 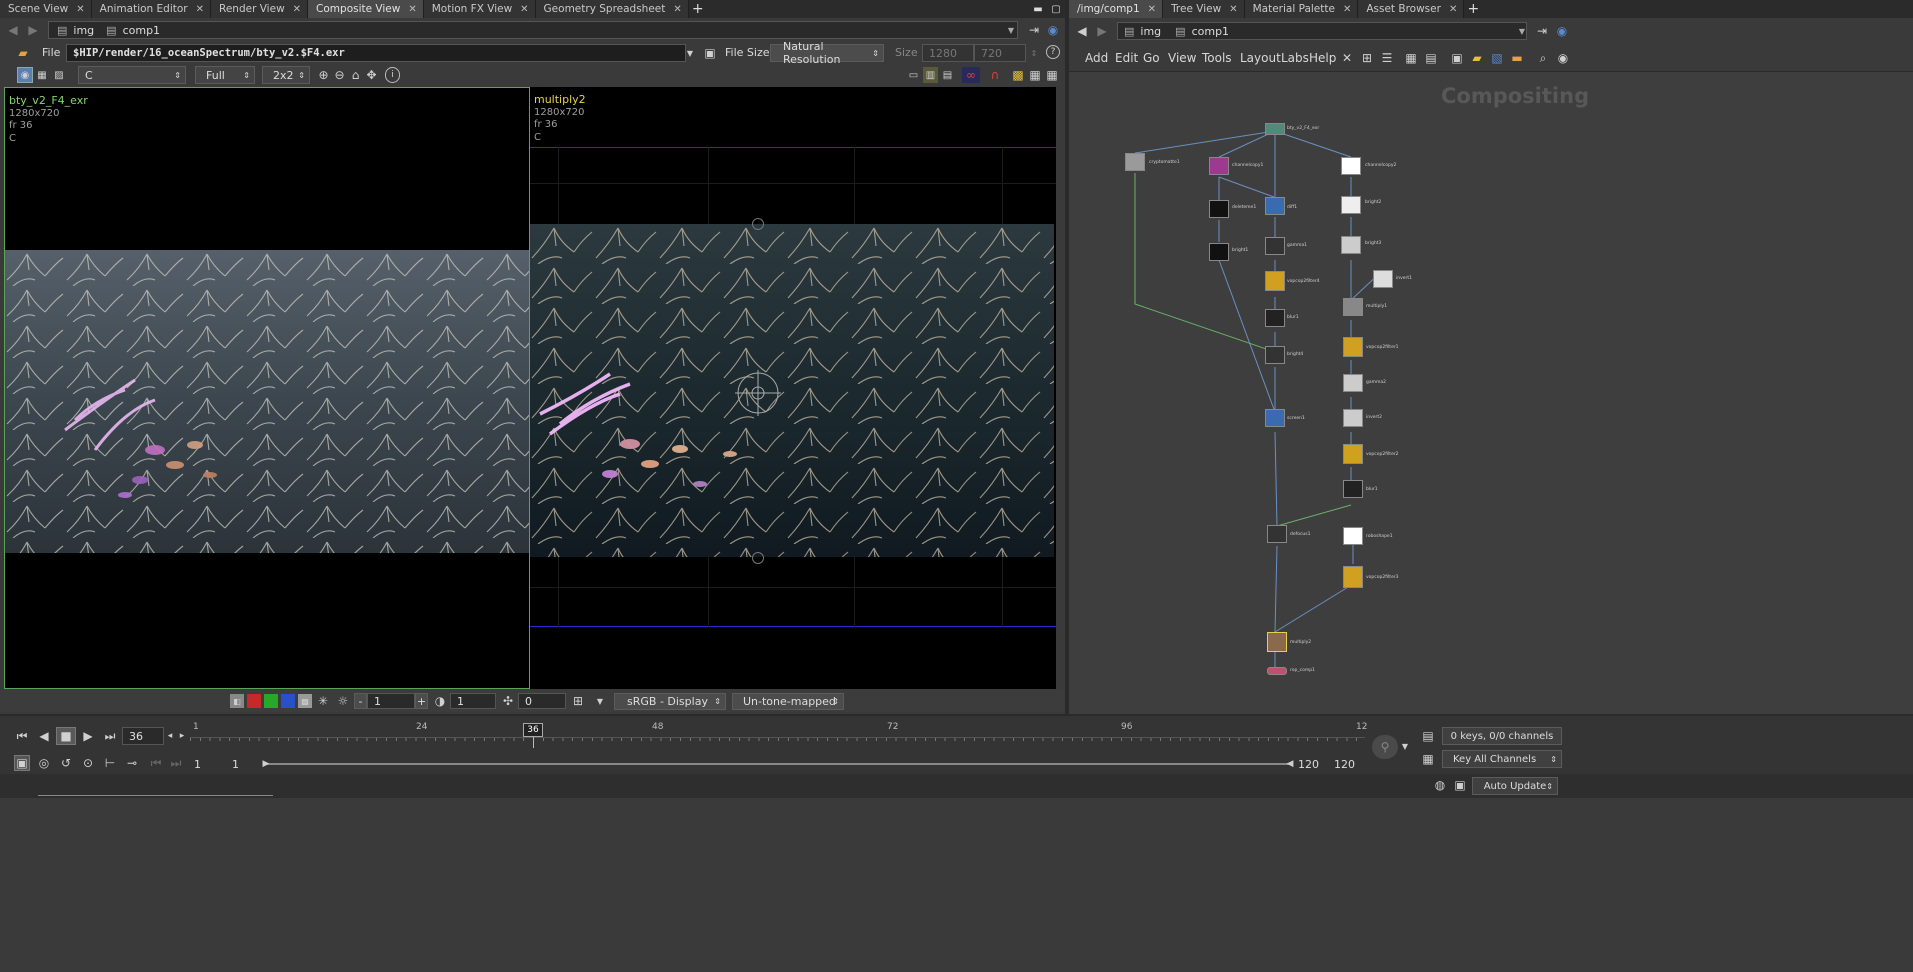 I want to click on exposure-minus-button: -, so click(x=360, y=701).